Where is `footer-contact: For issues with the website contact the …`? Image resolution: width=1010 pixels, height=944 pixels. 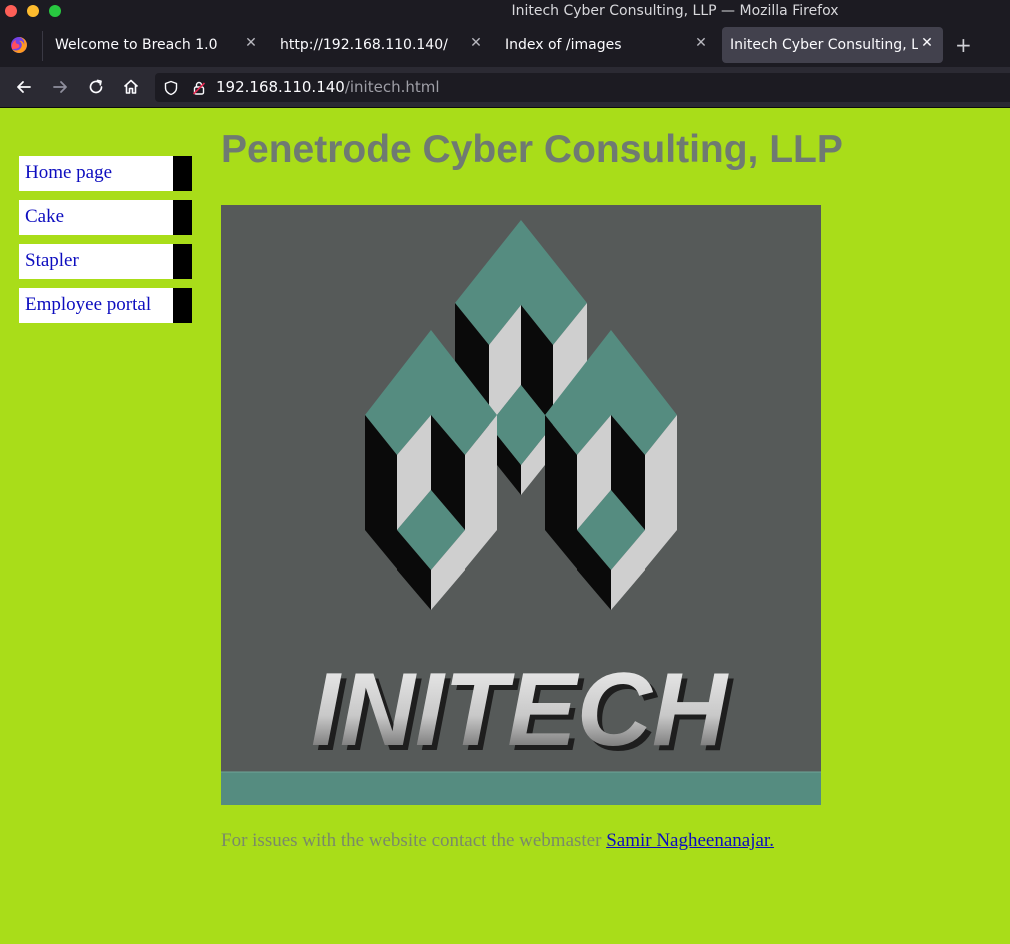
footer-contact: For issues with the website contact the … is located at coordinates (497, 841).